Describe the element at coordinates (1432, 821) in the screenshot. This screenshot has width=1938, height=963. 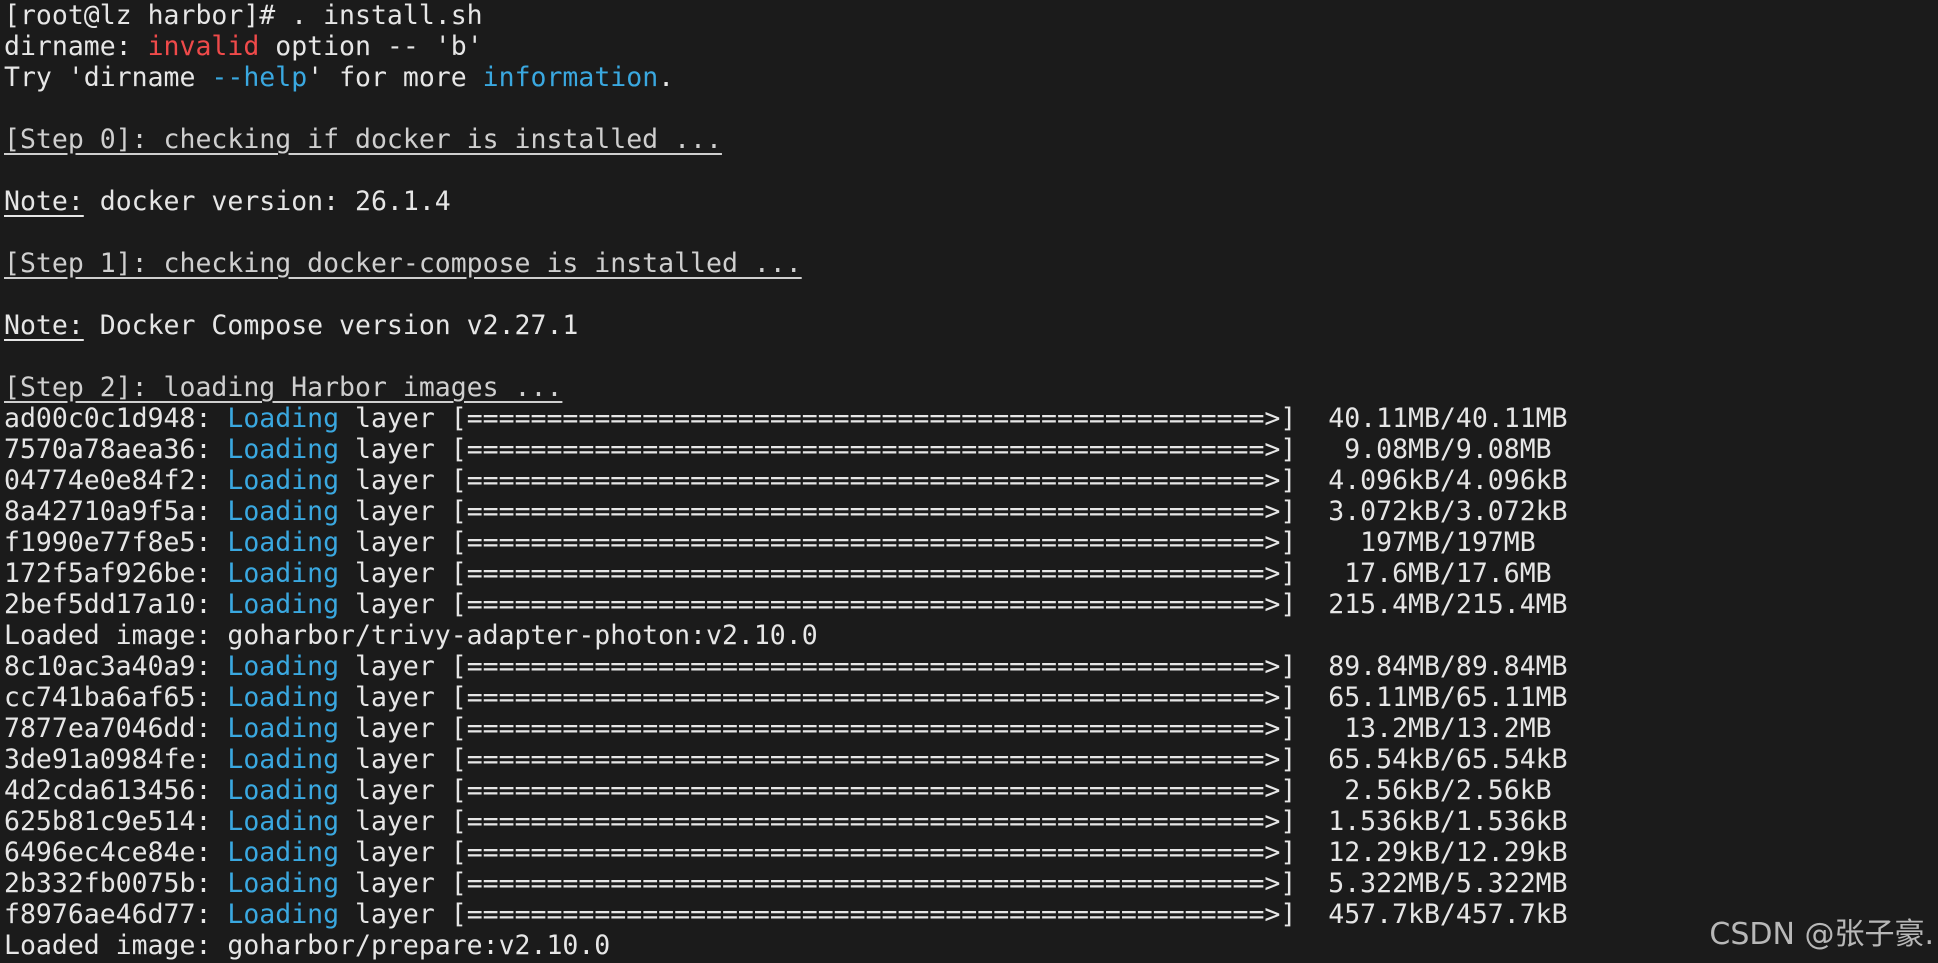
I see `layer-size: 1.536kB/1.536kB` at that location.